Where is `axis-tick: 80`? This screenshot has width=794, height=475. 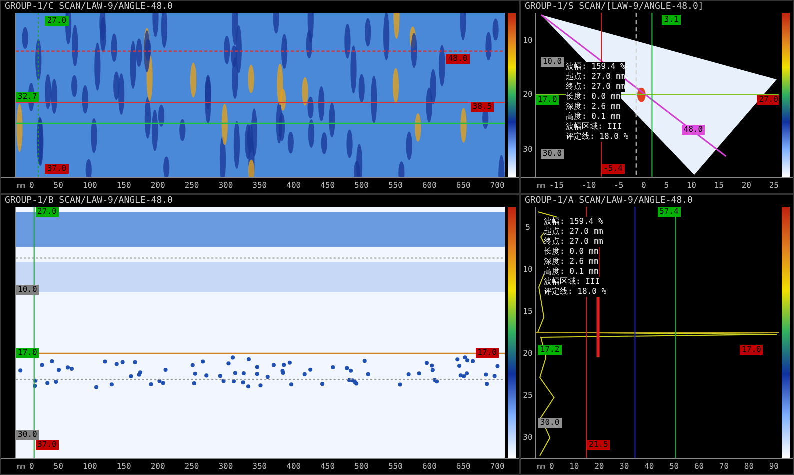
axis-tick: 80 is located at coordinates (749, 466).